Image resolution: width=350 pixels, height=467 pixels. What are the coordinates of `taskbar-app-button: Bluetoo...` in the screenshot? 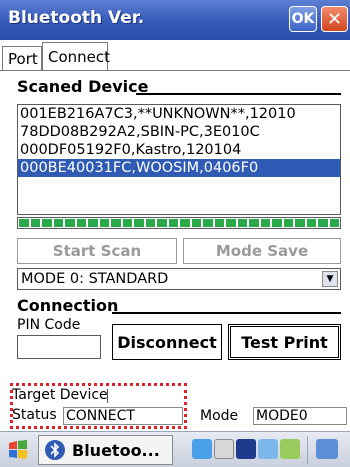 It's located at (105, 450).